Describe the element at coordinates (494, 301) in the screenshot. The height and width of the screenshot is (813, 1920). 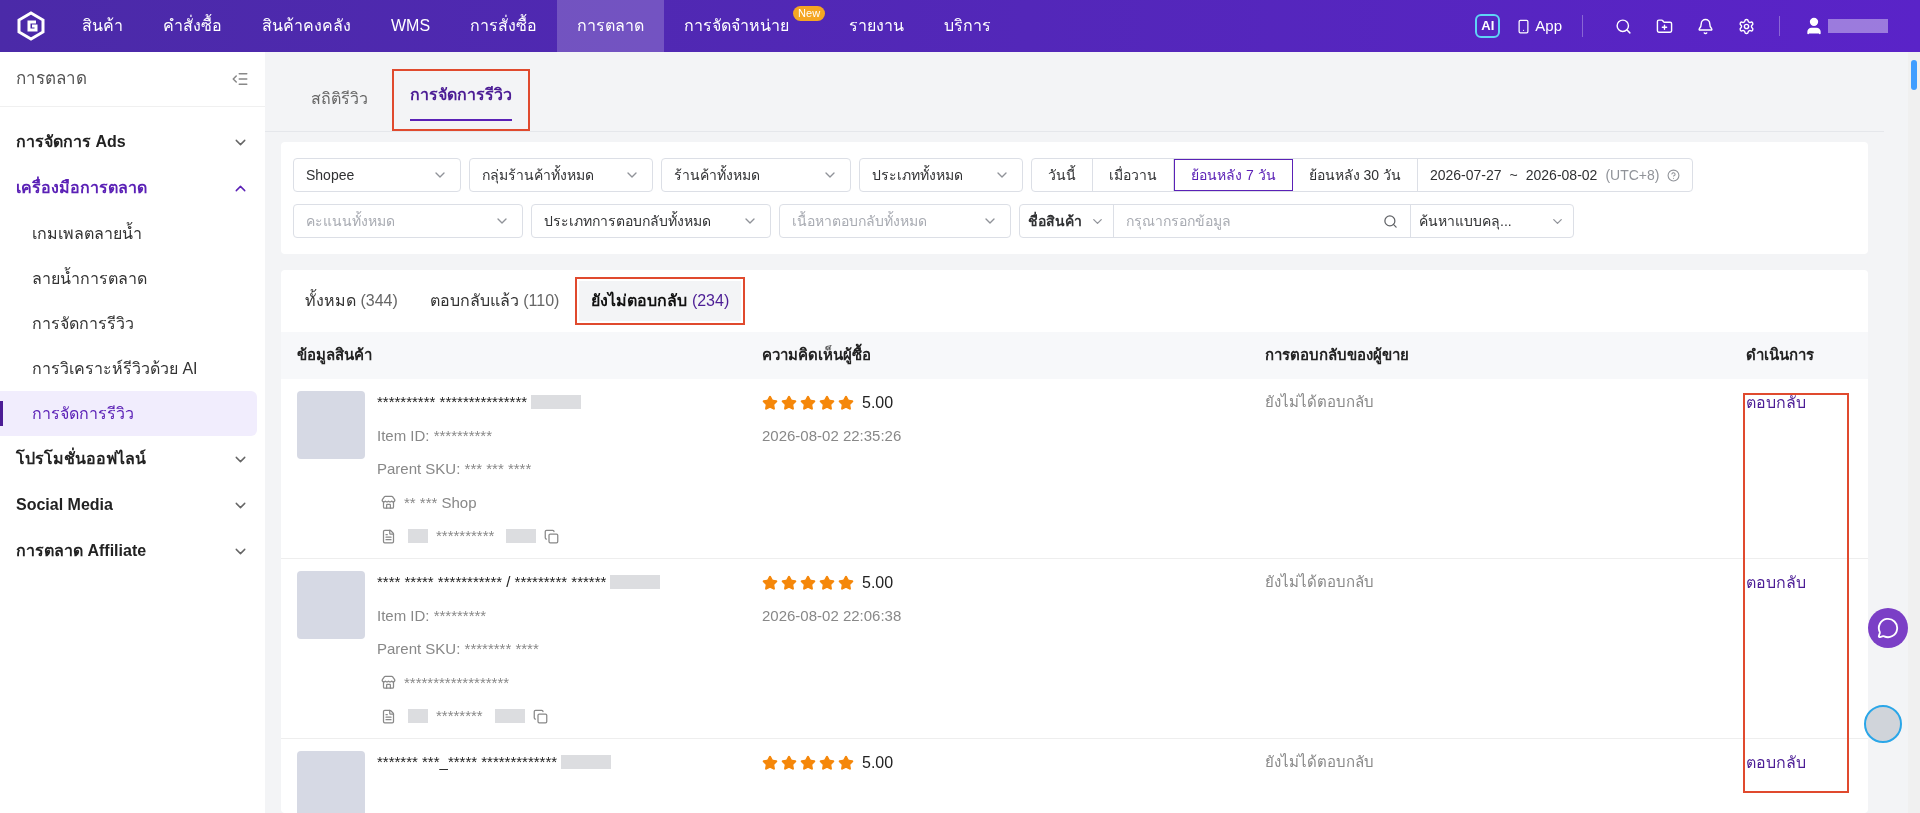
I see `status-tab: ตอบกลับแล้ว (110)` at that location.